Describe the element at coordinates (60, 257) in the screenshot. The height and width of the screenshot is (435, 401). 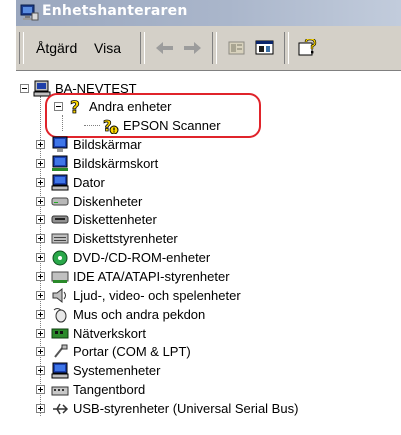
I see `dvd-cdrom-icon` at that location.